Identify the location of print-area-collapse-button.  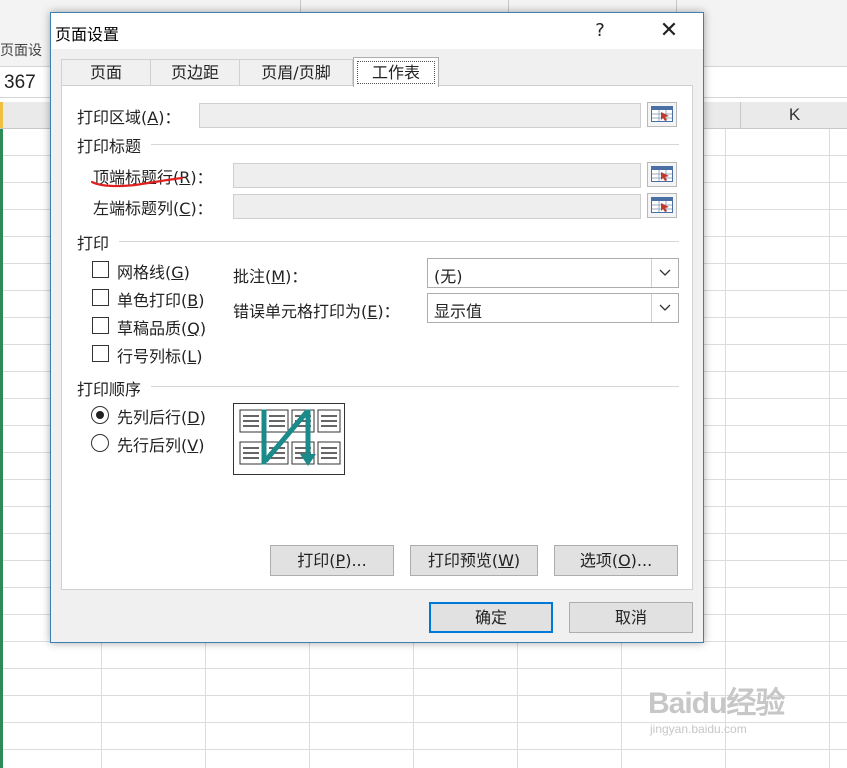
(662, 114).